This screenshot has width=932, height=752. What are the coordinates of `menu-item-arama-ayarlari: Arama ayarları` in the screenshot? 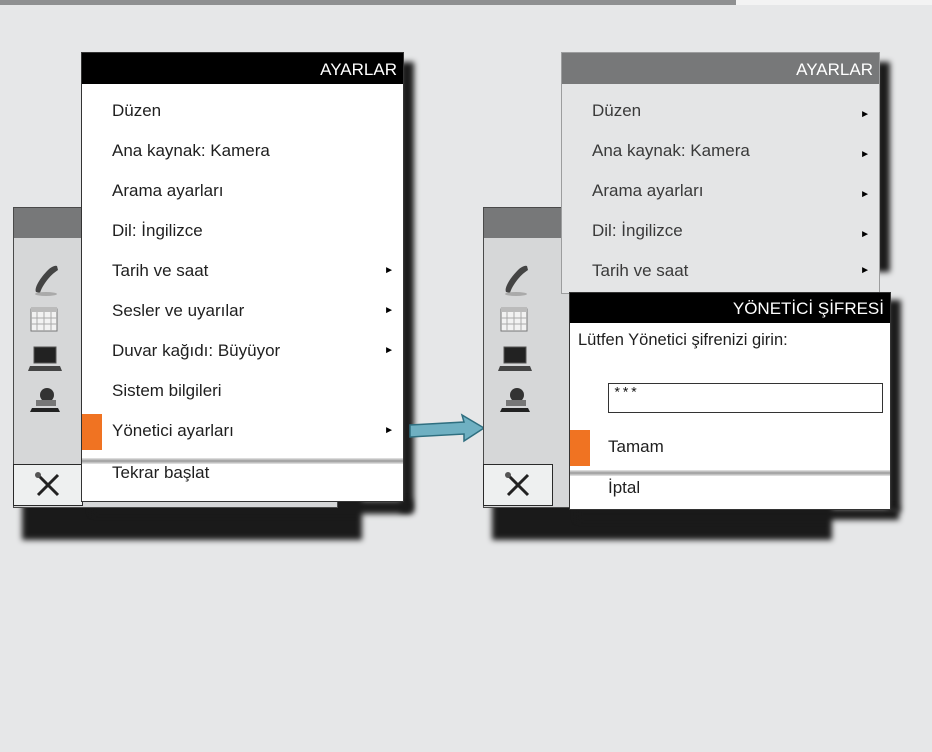 It's located at (242, 191).